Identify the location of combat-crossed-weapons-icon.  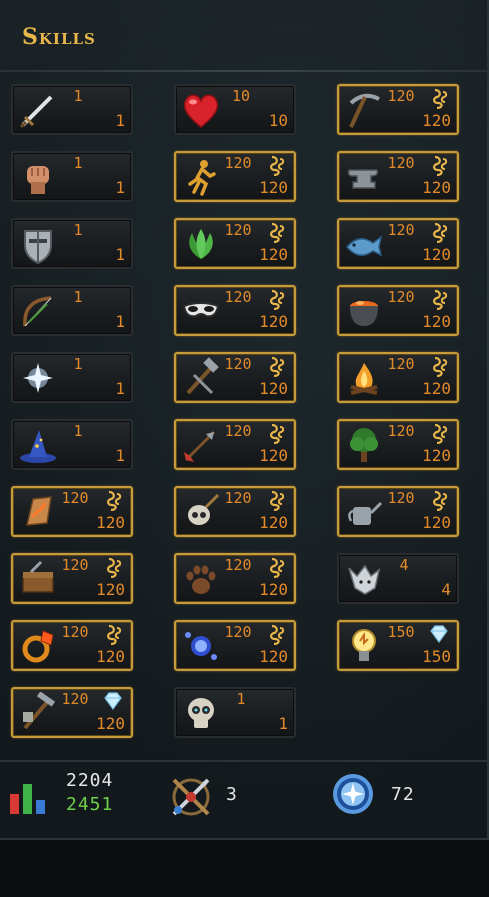
(191, 797).